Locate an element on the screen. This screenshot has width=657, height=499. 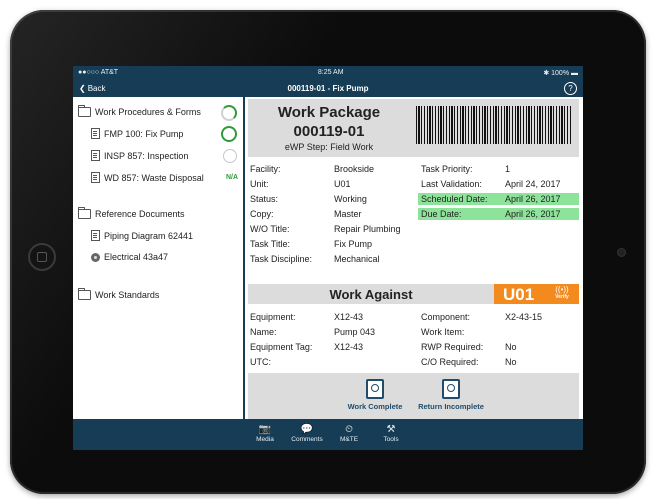
tab-label: Media is located at coordinates (265, 439).